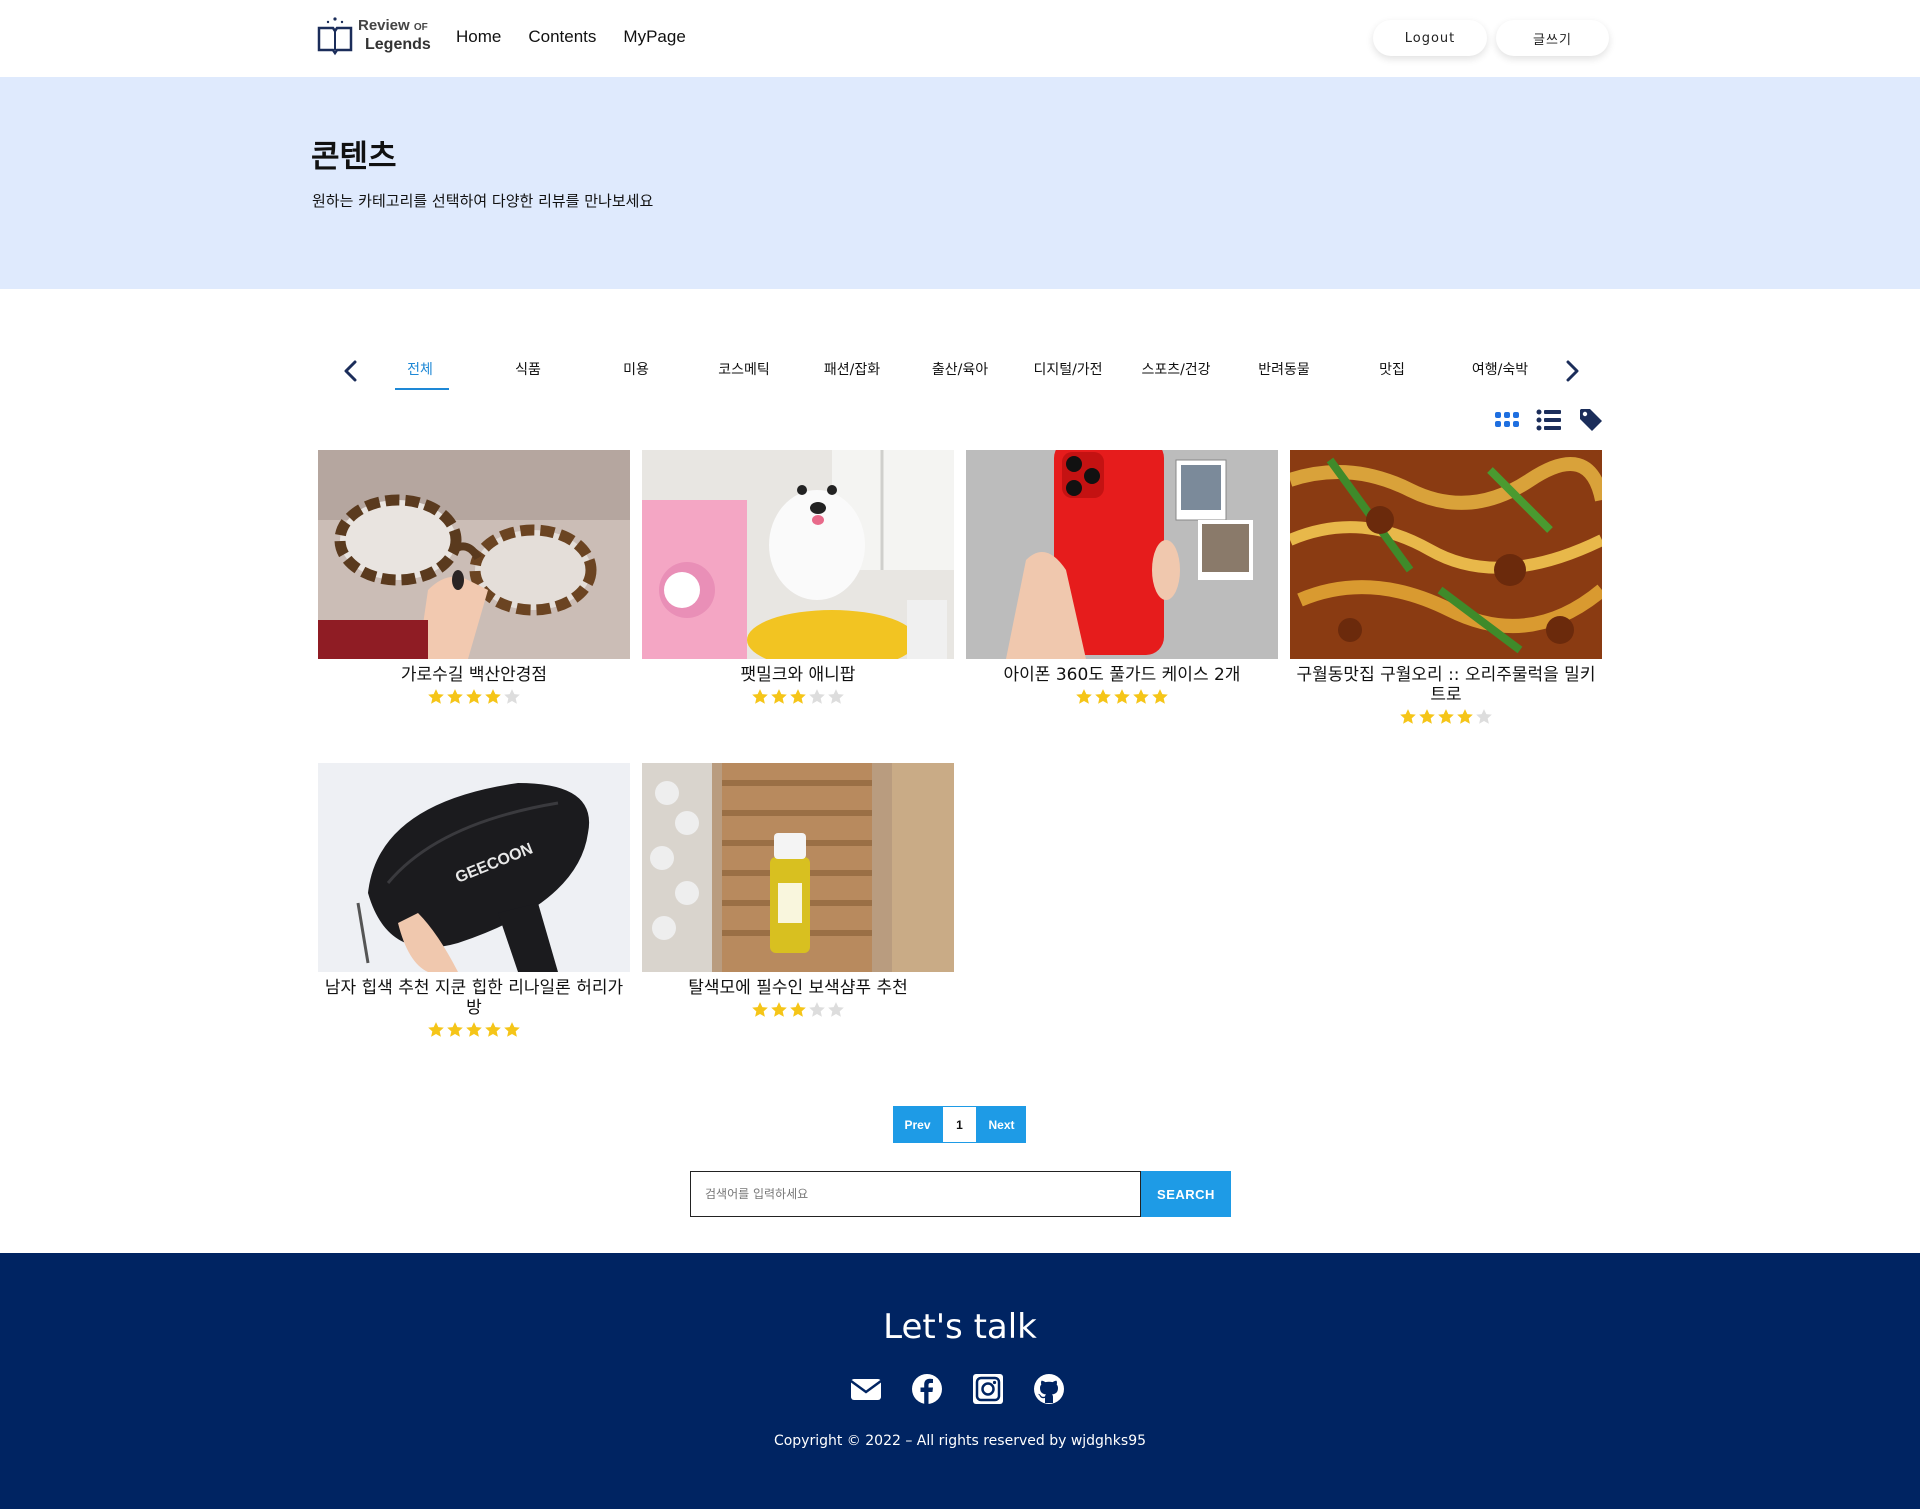 This screenshot has width=1920, height=1509. What do you see at coordinates (528, 370) in the screenshot?
I see `tab-category: 식품` at bounding box center [528, 370].